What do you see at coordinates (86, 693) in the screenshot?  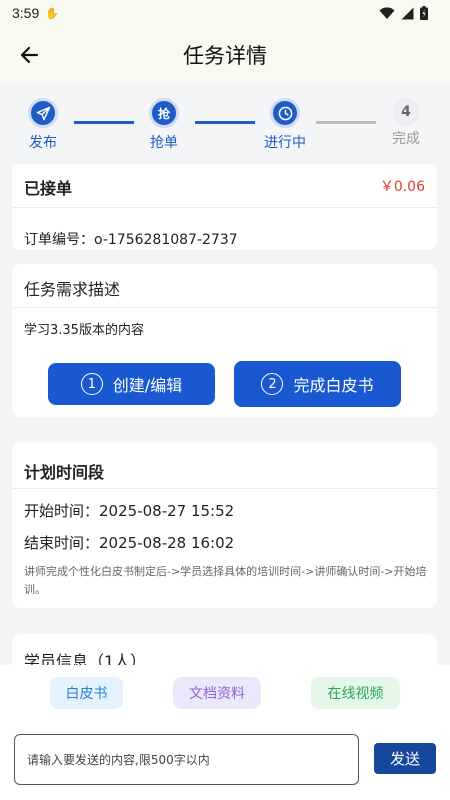 I see `chip-whitepaper: 白皮书` at bounding box center [86, 693].